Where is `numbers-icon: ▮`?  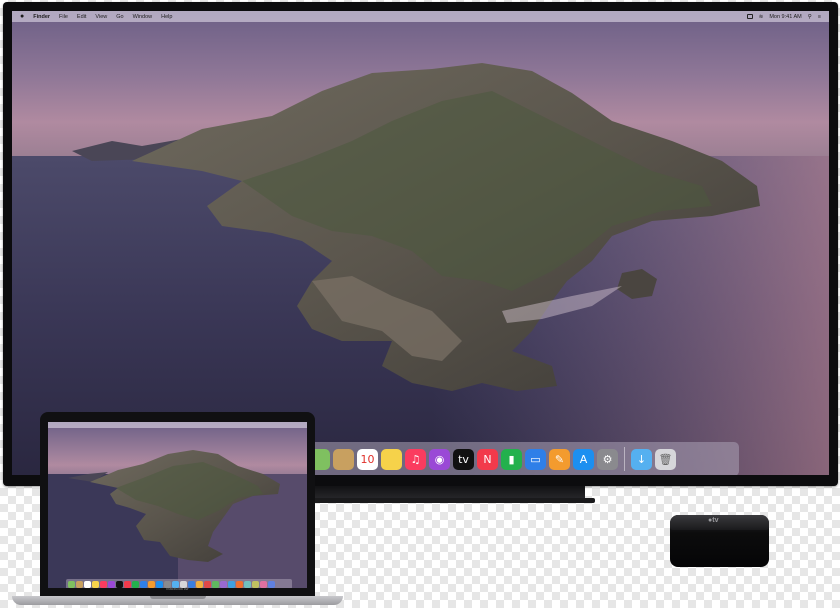
numbers-icon: ▮ is located at coordinates (511, 459).